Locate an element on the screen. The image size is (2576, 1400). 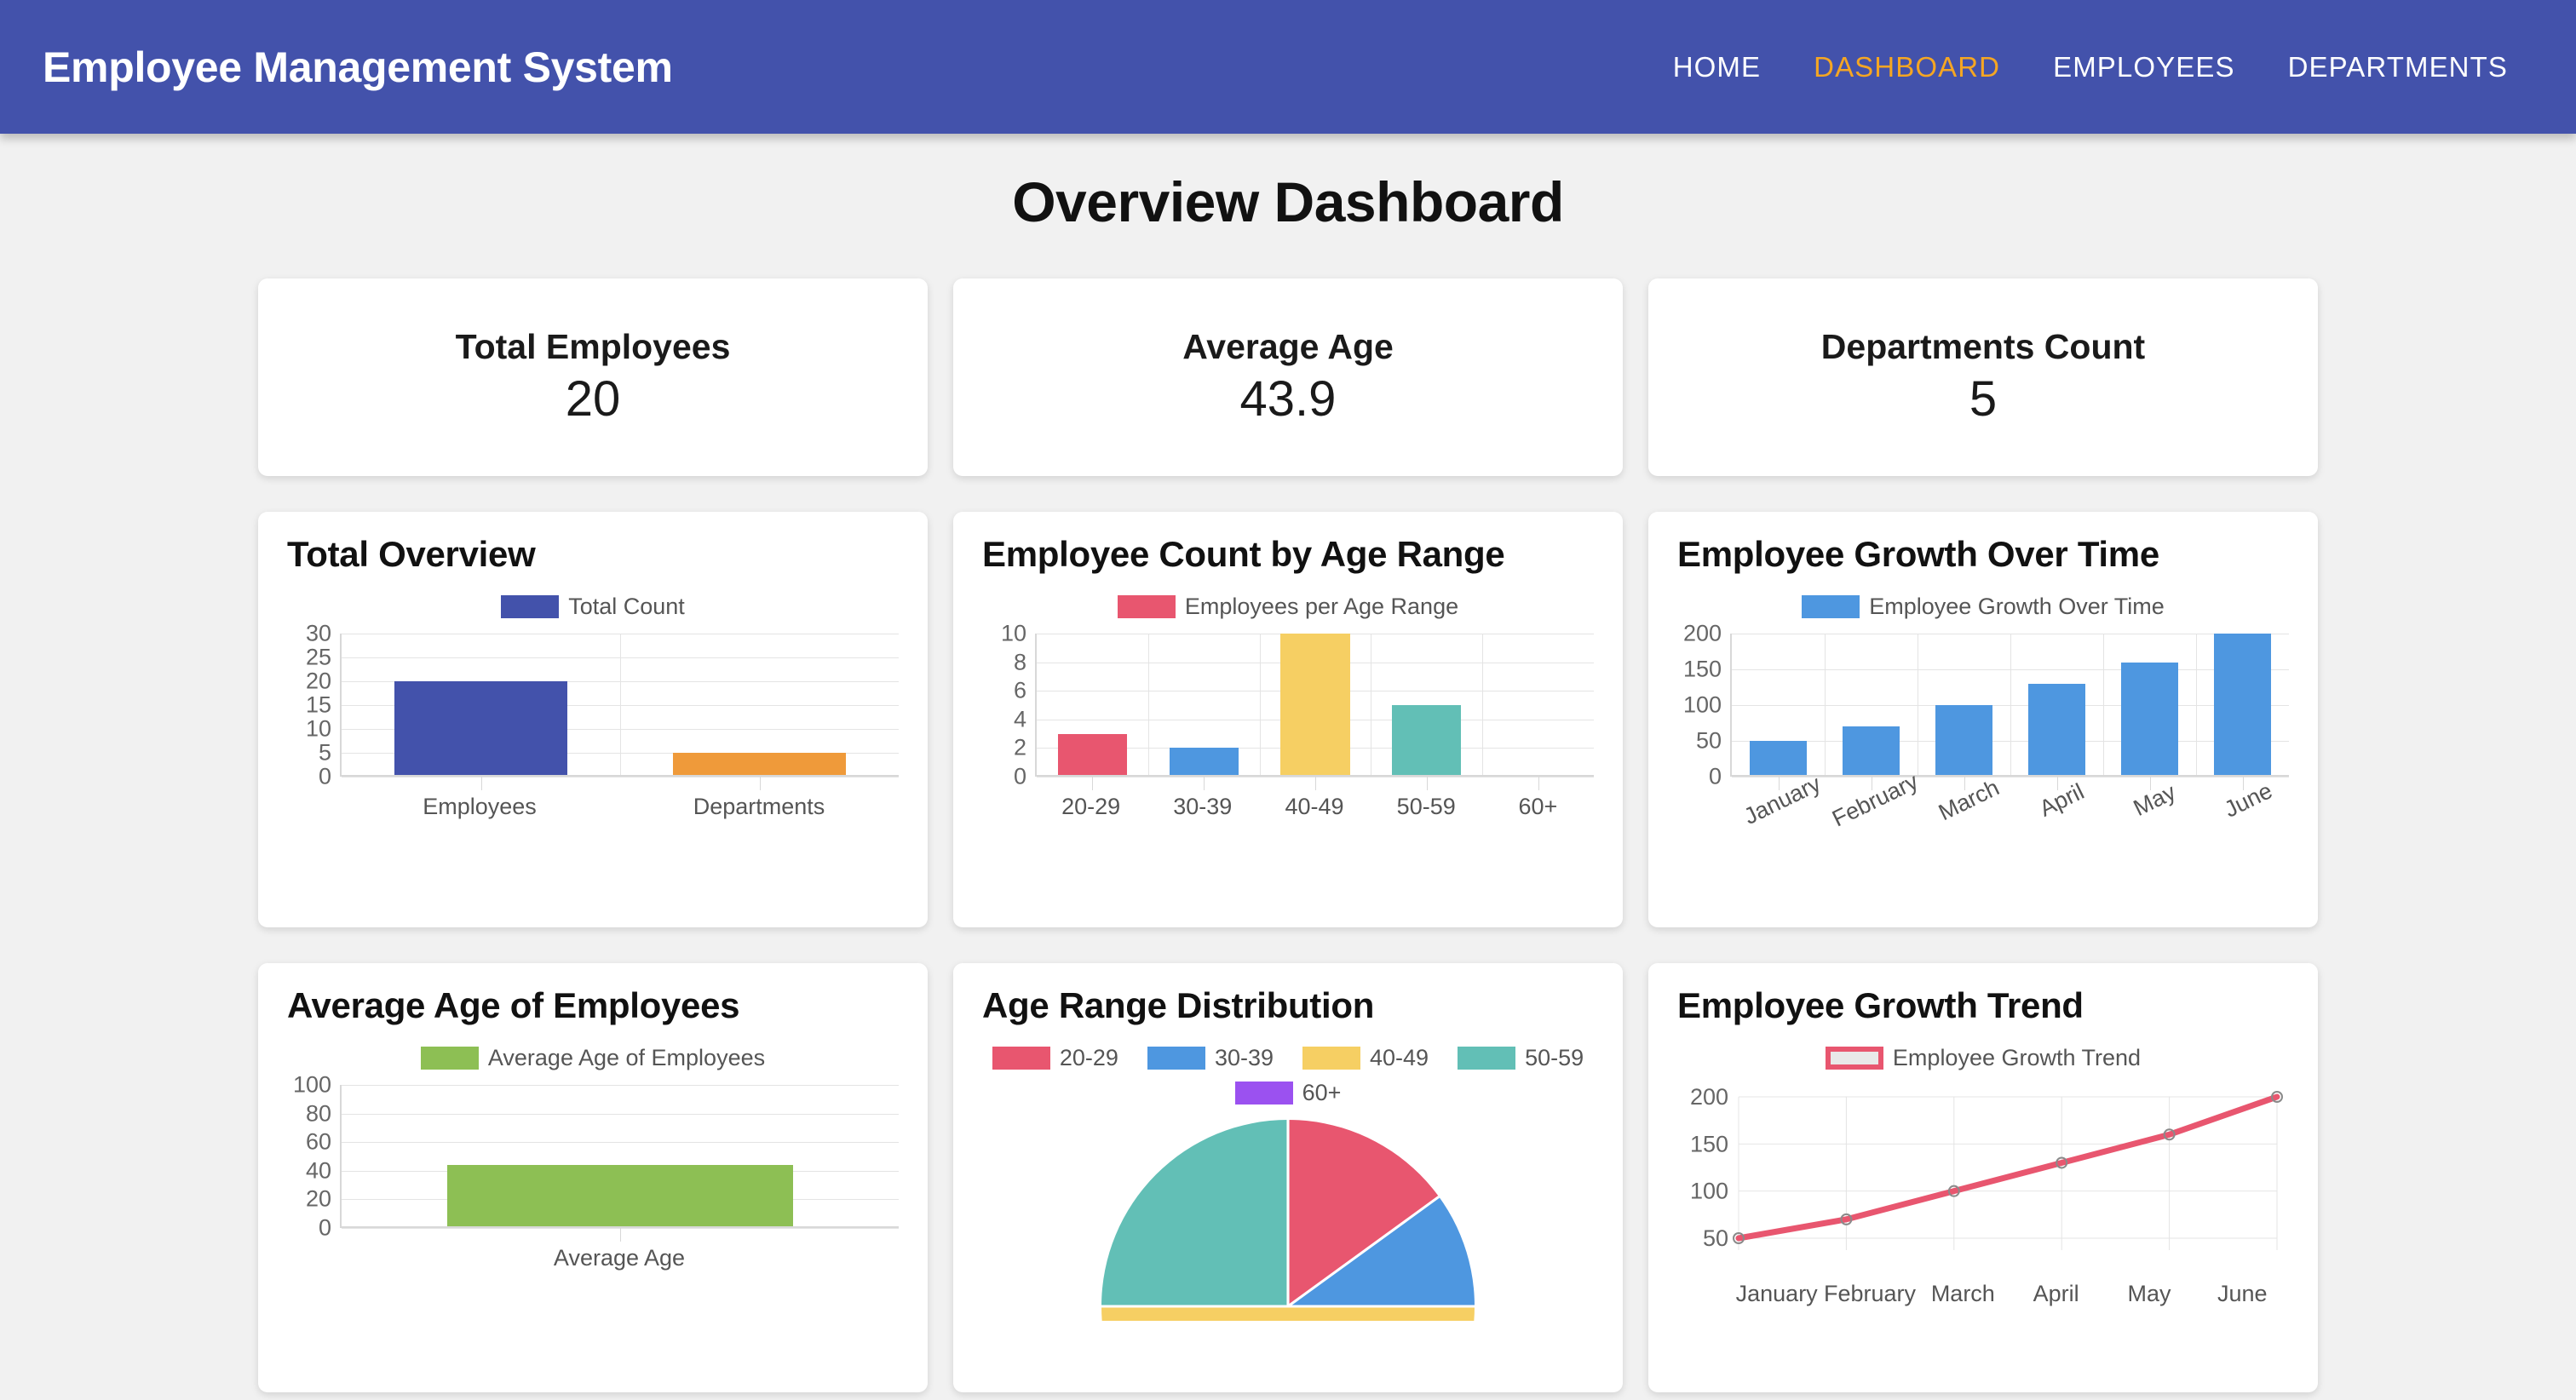
stat-label: Departments Count is located at coordinates (1983, 346).